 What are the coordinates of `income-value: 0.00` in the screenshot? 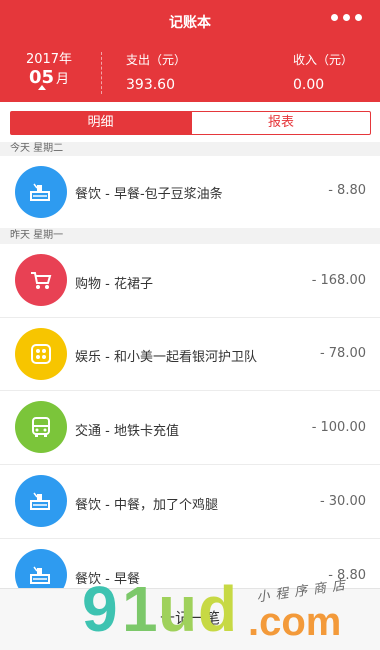 It's located at (309, 85).